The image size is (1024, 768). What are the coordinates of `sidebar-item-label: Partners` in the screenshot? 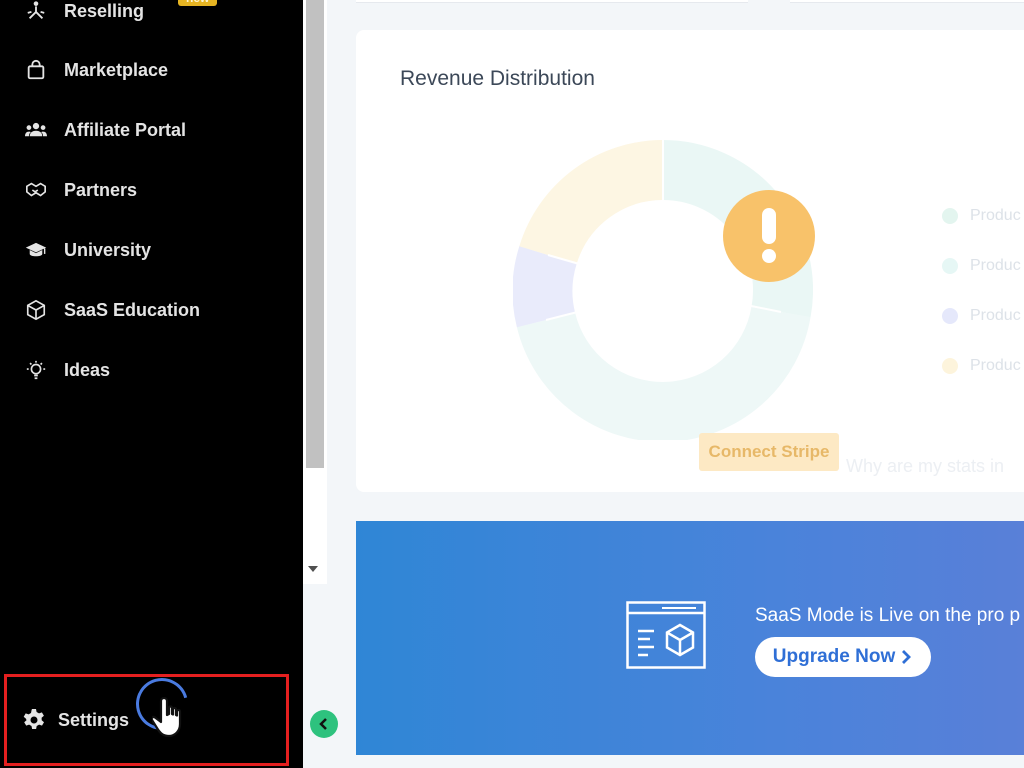 It's located at (101, 189).